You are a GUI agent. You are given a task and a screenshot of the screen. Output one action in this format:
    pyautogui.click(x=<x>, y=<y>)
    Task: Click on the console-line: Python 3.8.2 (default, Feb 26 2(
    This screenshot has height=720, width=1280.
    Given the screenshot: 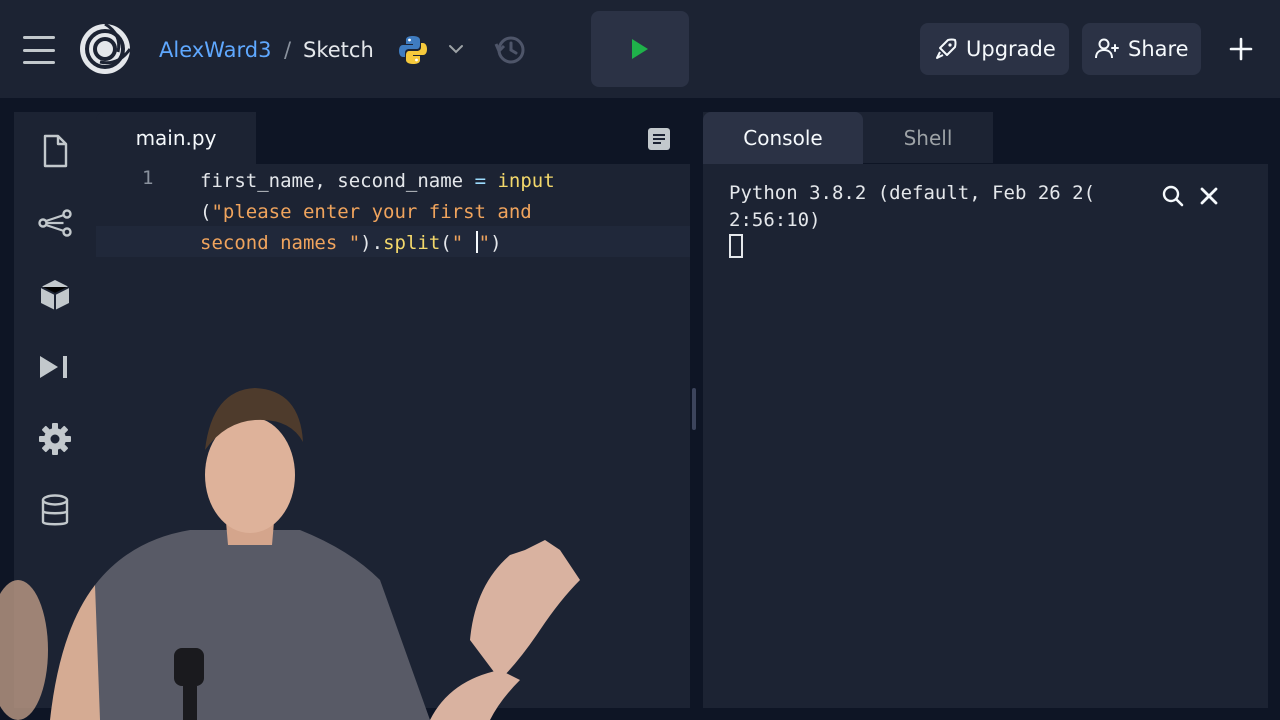 What is the action you would take?
    pyautogui.click(x=912, y=193)
    